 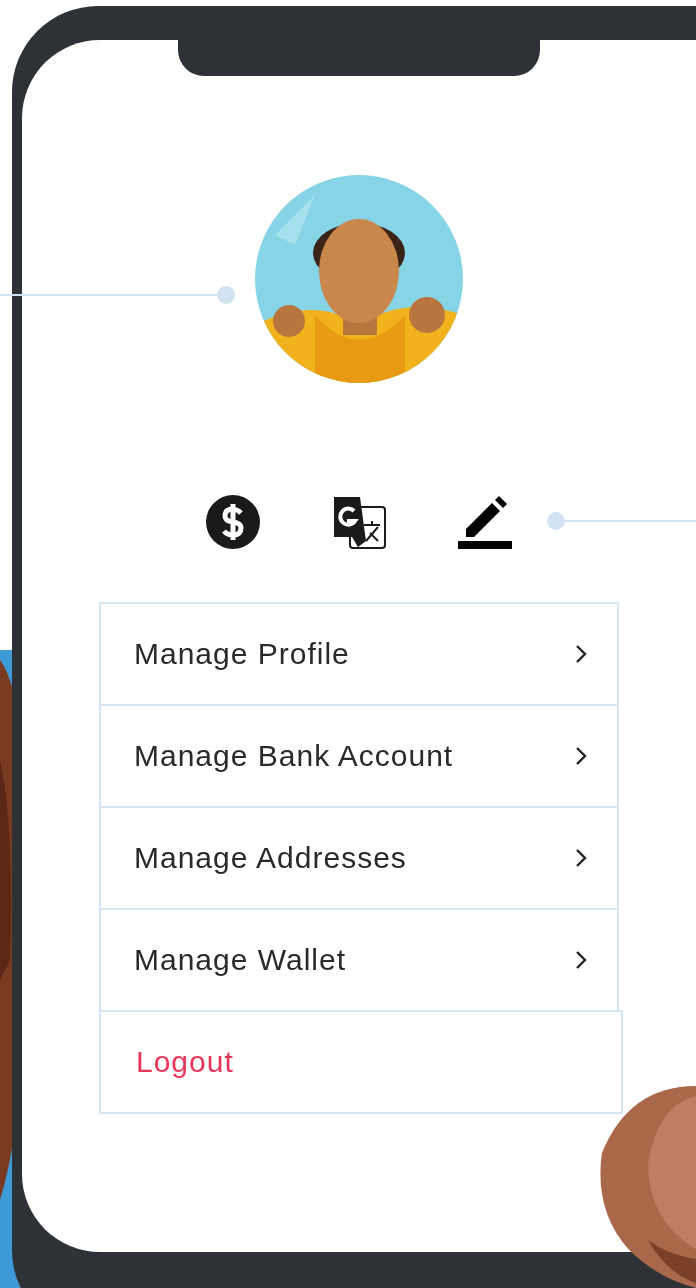 What do you see at coordinates (359, 960) in the screenshot?
I see `menu-item: Manage Wallet` at bounding box center [359, 960].